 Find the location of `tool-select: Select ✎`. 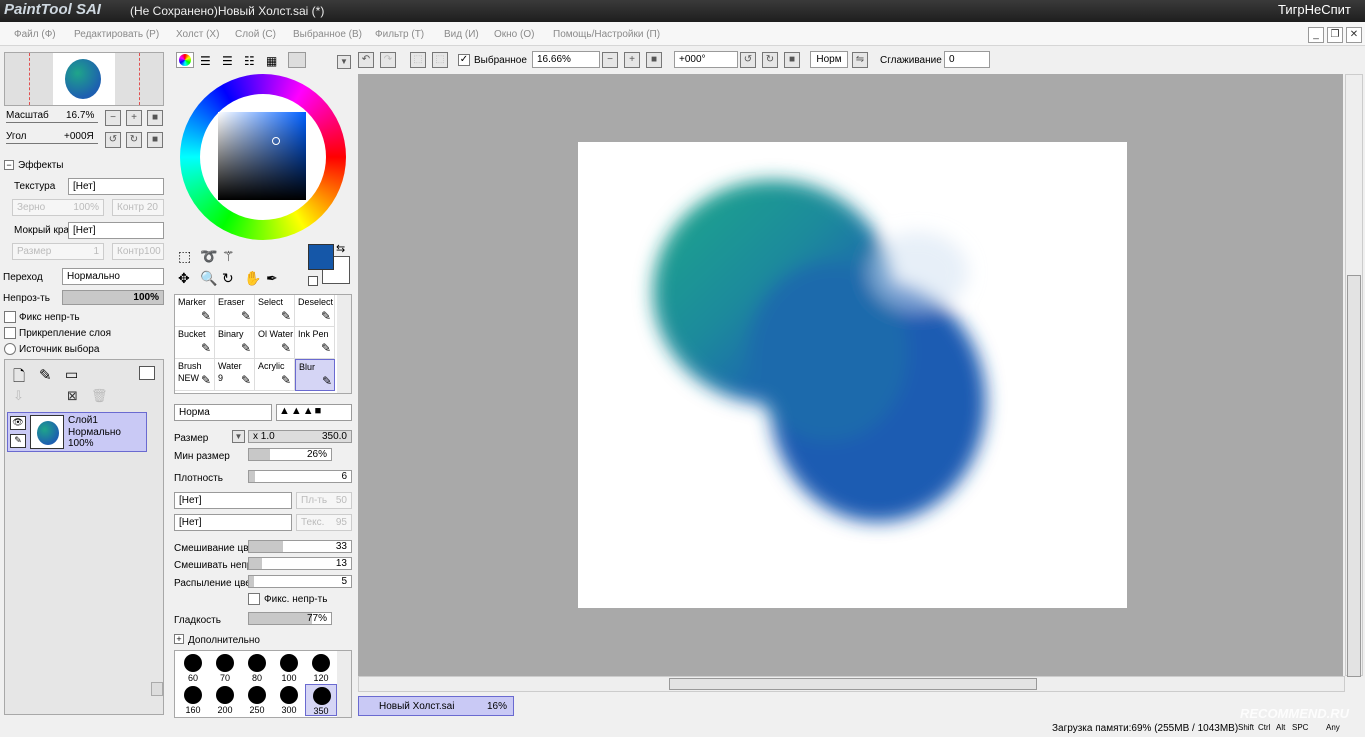

tool-select: Select ✎ is located at coordinates (275, 311).